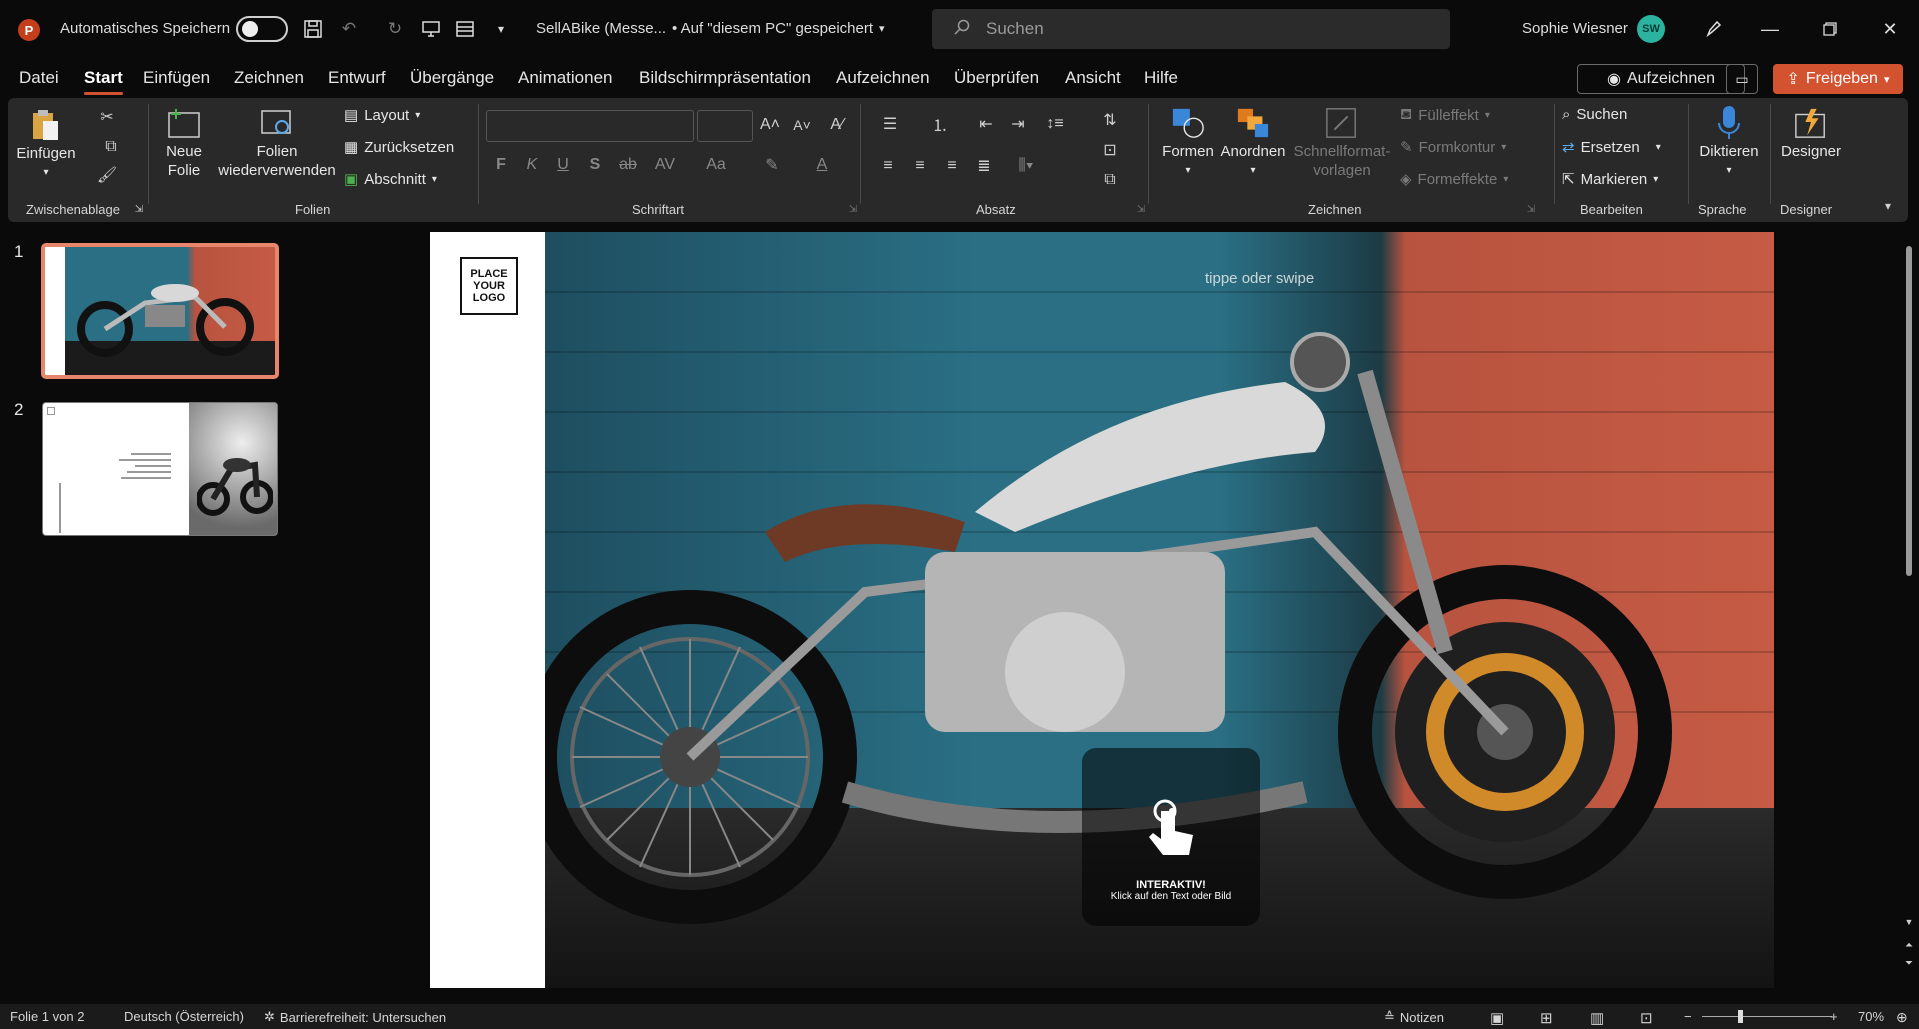  What do you see at coordinates (269, 78) in the screenshot?
I see `tab-zeichnen: Zeichnen` at bounding box center [269, 78].